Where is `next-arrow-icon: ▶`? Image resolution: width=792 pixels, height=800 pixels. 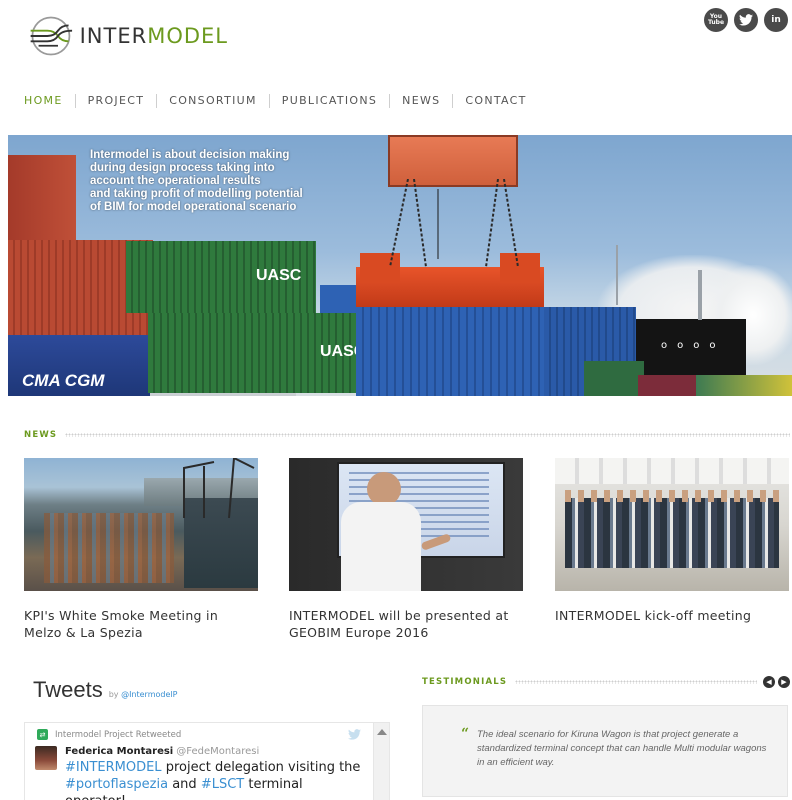 next-arrow-icon: ▶ is located at coordinates (784, 682).